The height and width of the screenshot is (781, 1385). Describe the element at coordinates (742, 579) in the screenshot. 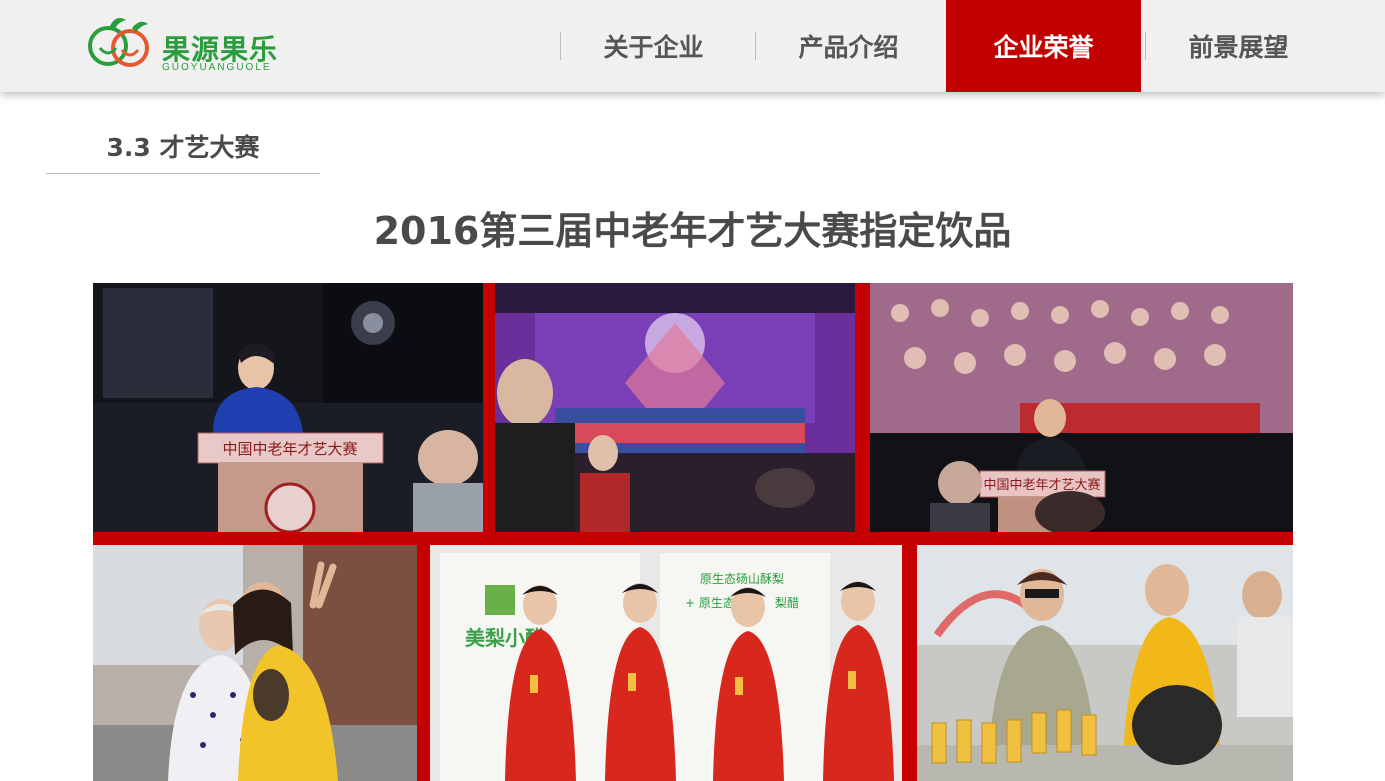

I see `poster-text-1: 原生态砀山酥梨` at that location.